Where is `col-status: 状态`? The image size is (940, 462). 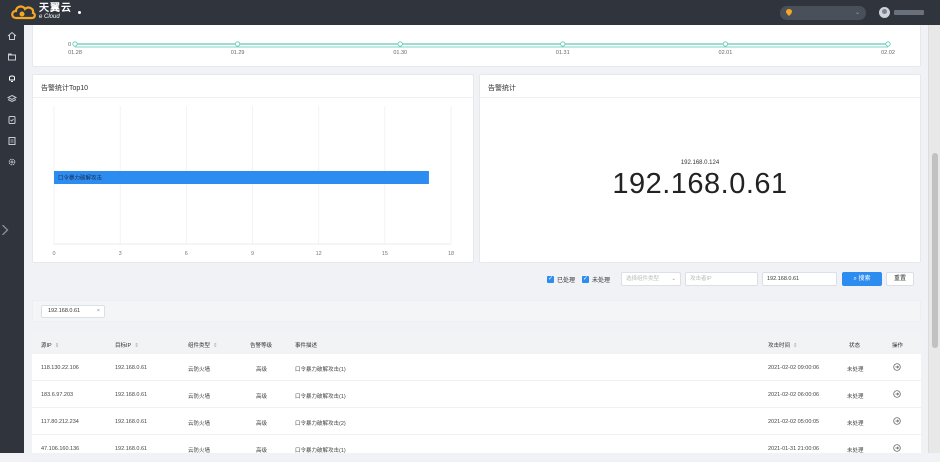
col-status: 状态 is located at coordinates (855, 346).